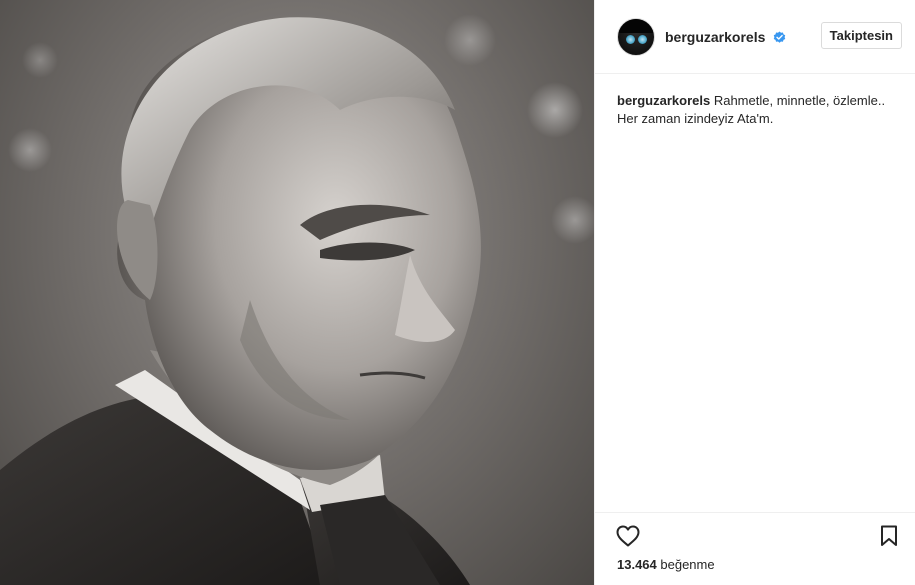 Image resolution: width=915 pixels, height=585 pixels. Describe the element at coordinates (636, 36) in the screenshot. I see `avatar` at that location.